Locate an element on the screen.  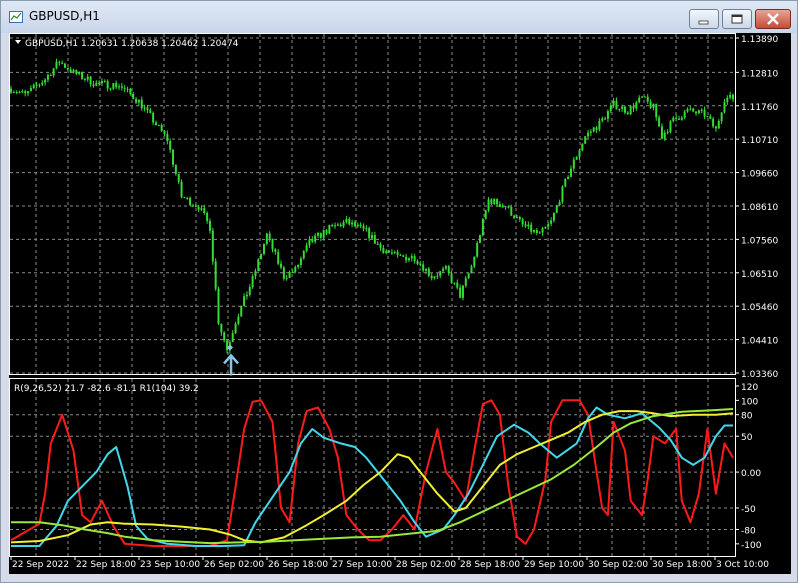
x-tick-label: 27 Sep 10:00 is located at coordinates (362, 565).